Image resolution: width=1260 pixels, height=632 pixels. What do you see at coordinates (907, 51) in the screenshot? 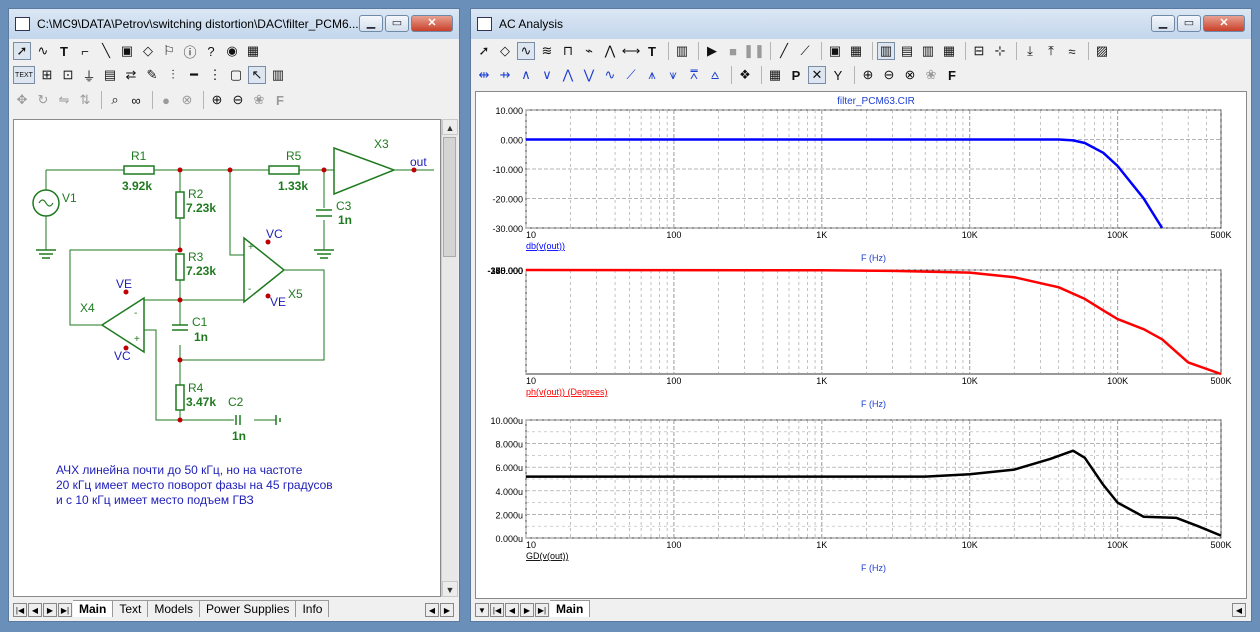
I see `grid-minor-icon: ▤` at bounding box center [907, 51].